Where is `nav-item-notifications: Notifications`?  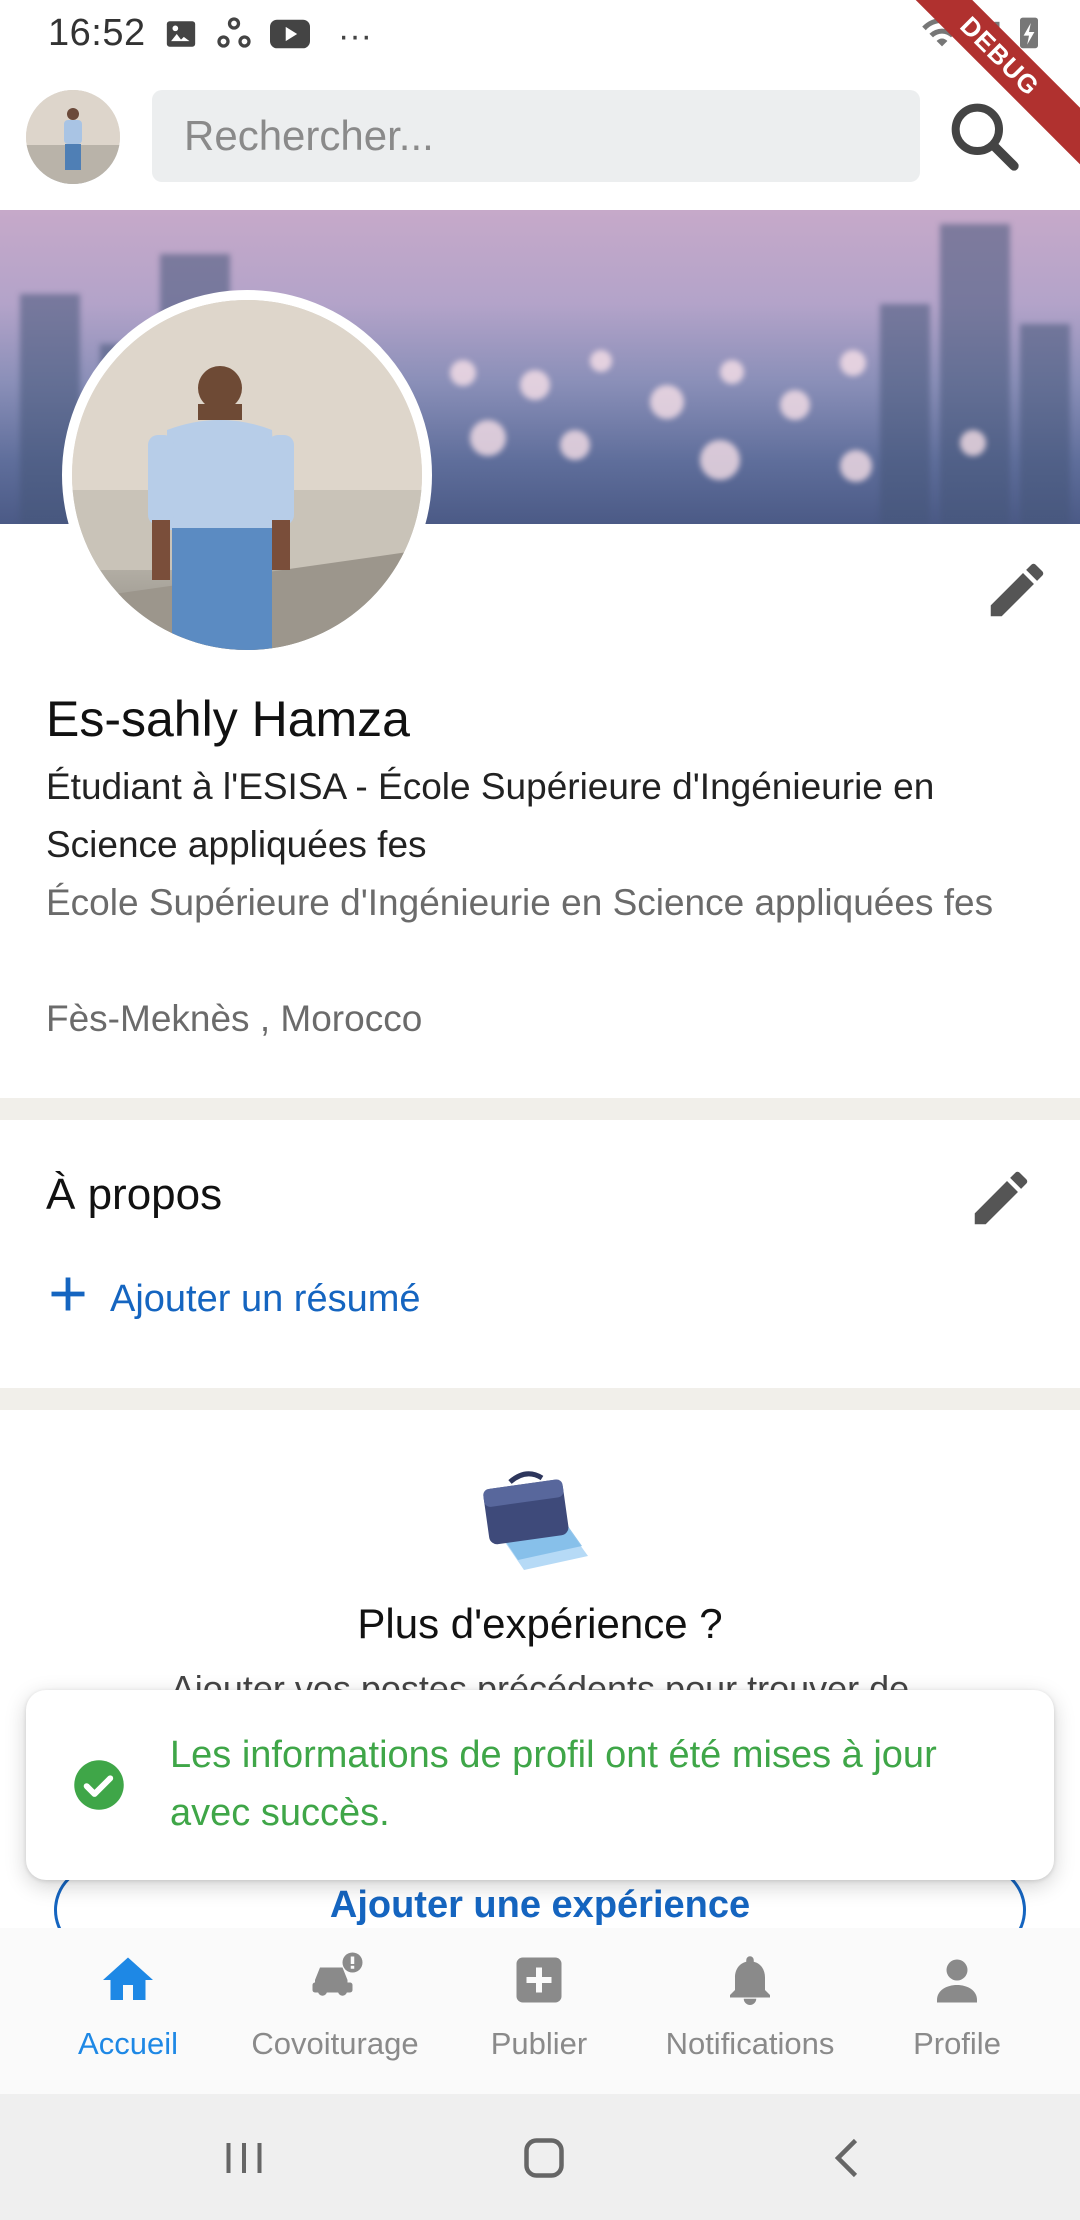 nav-item-notifications: Notifications is located at coordinates (750, 2011).